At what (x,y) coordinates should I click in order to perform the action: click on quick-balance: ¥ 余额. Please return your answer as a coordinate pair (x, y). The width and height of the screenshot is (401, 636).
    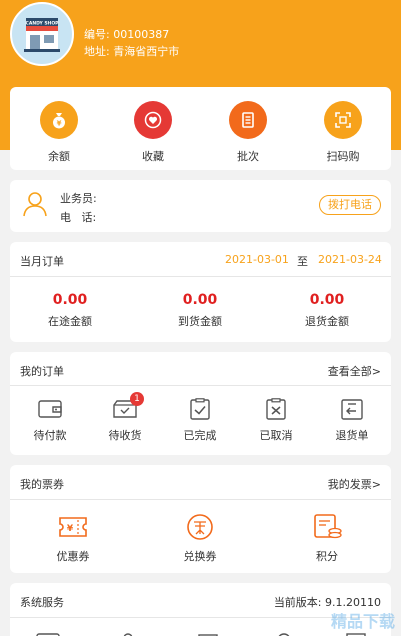
    Looking at the image, I should click on (59, 132).